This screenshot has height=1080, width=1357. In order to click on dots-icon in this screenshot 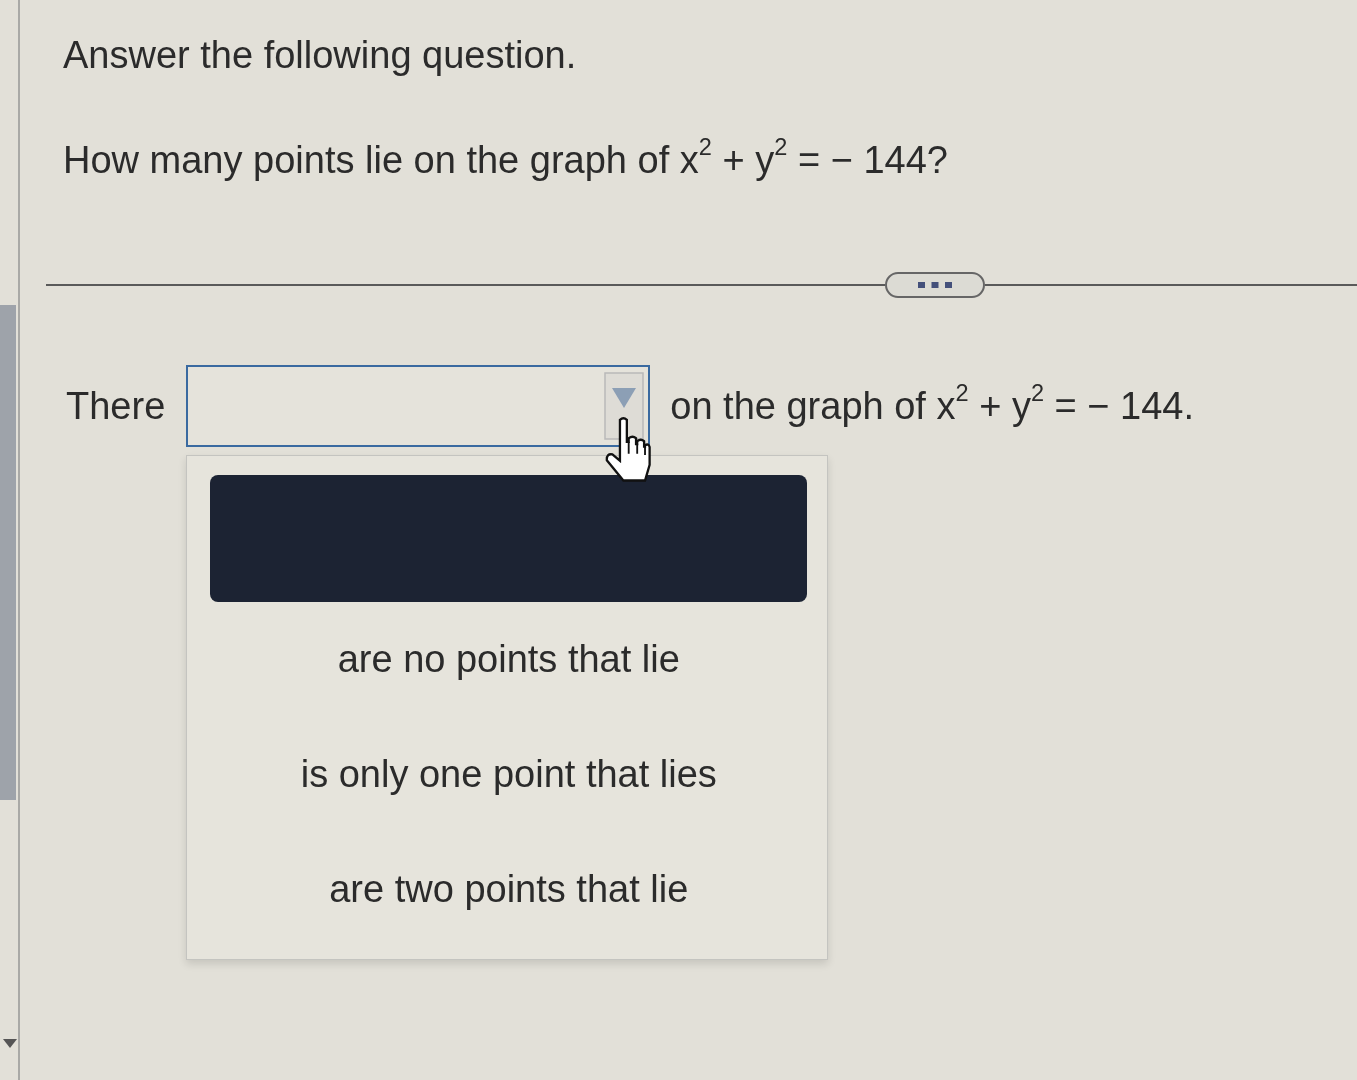, I will do `click(935, 285)`.